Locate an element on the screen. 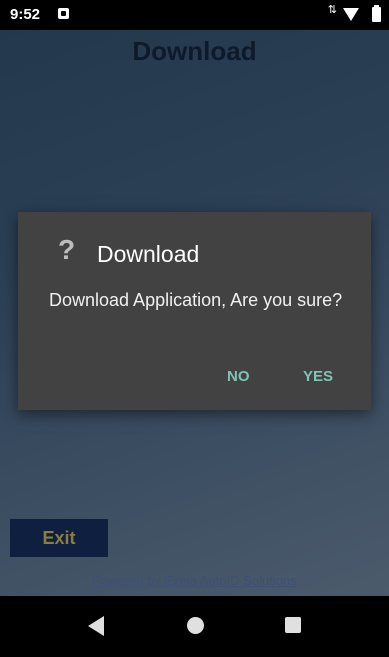 This screenshot has height=657, width=389. yes-button: YES is located at coordinates (318, 376).